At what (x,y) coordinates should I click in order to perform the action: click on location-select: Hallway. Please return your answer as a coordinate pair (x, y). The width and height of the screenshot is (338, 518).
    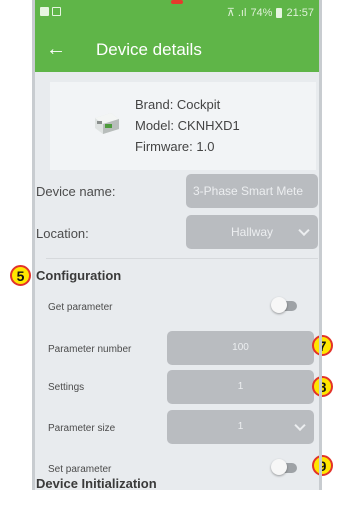
    Looking at the image, I should click on (252, 232).